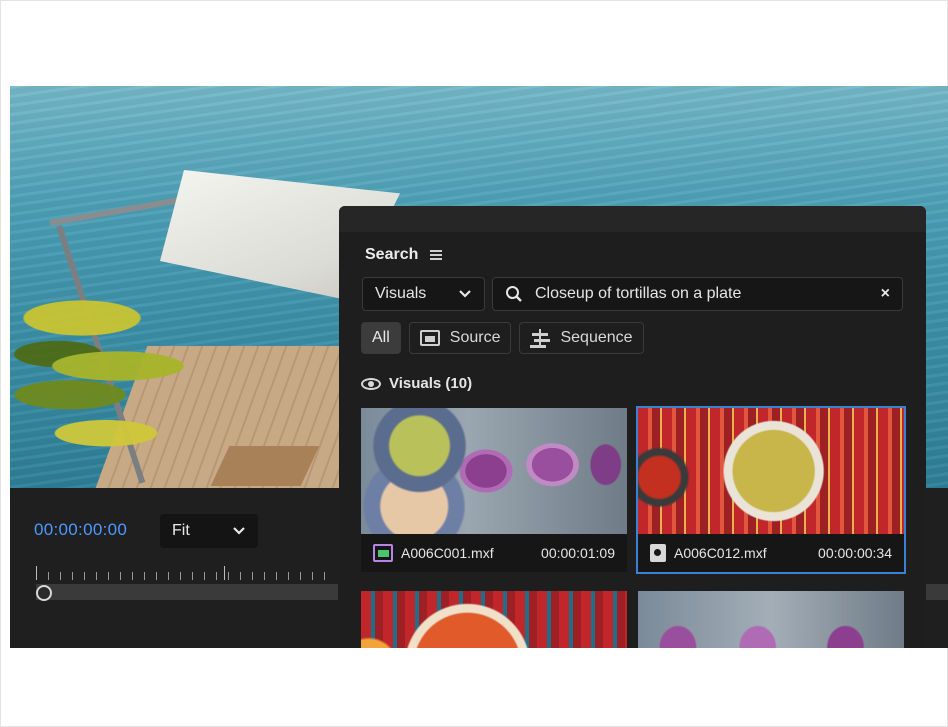  I want to click on result-duration: 00:00:01:09, so click(578, 553).